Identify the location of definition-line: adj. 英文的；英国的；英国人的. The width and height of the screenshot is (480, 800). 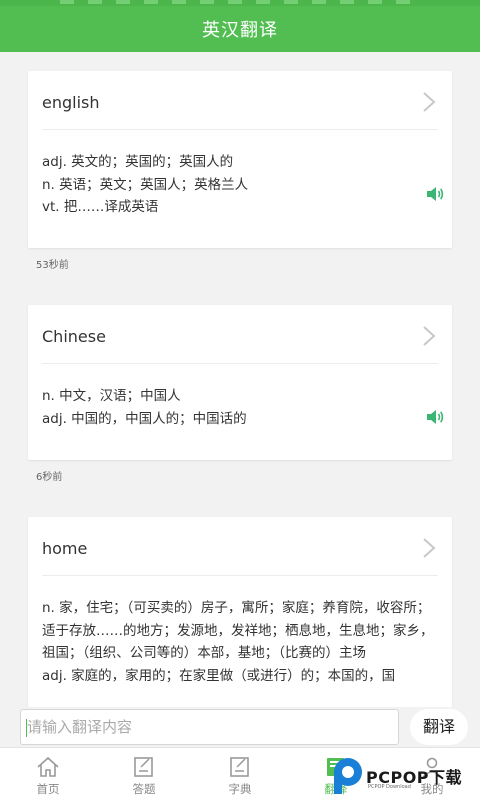
(138, 162).